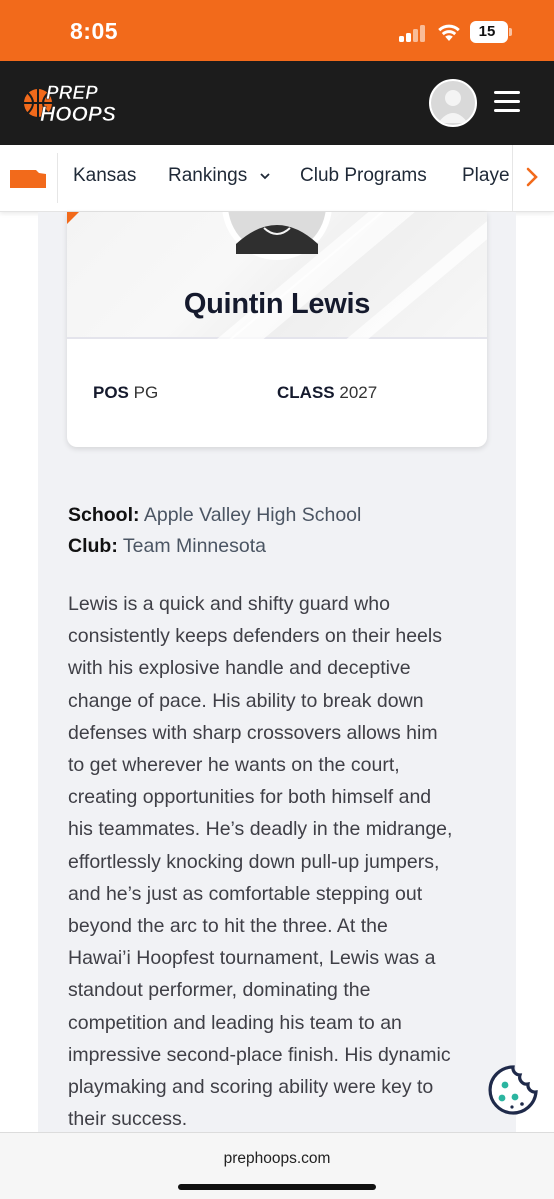  Describe the element at coordinates (453, 103) in the screenshot. I see `user-avatar-icon` at that location.